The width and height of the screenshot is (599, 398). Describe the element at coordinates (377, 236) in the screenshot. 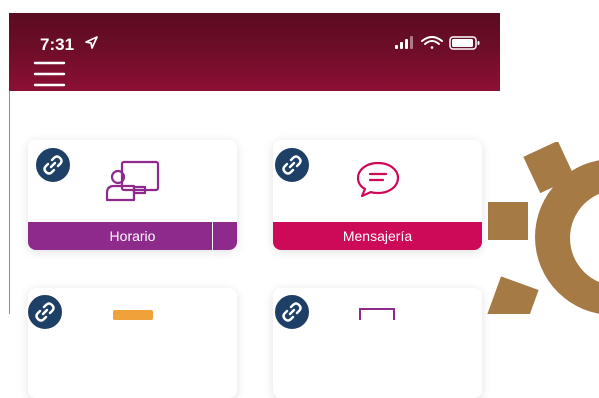

I see `tile-mensajeria-label: Mensajería` at that location.